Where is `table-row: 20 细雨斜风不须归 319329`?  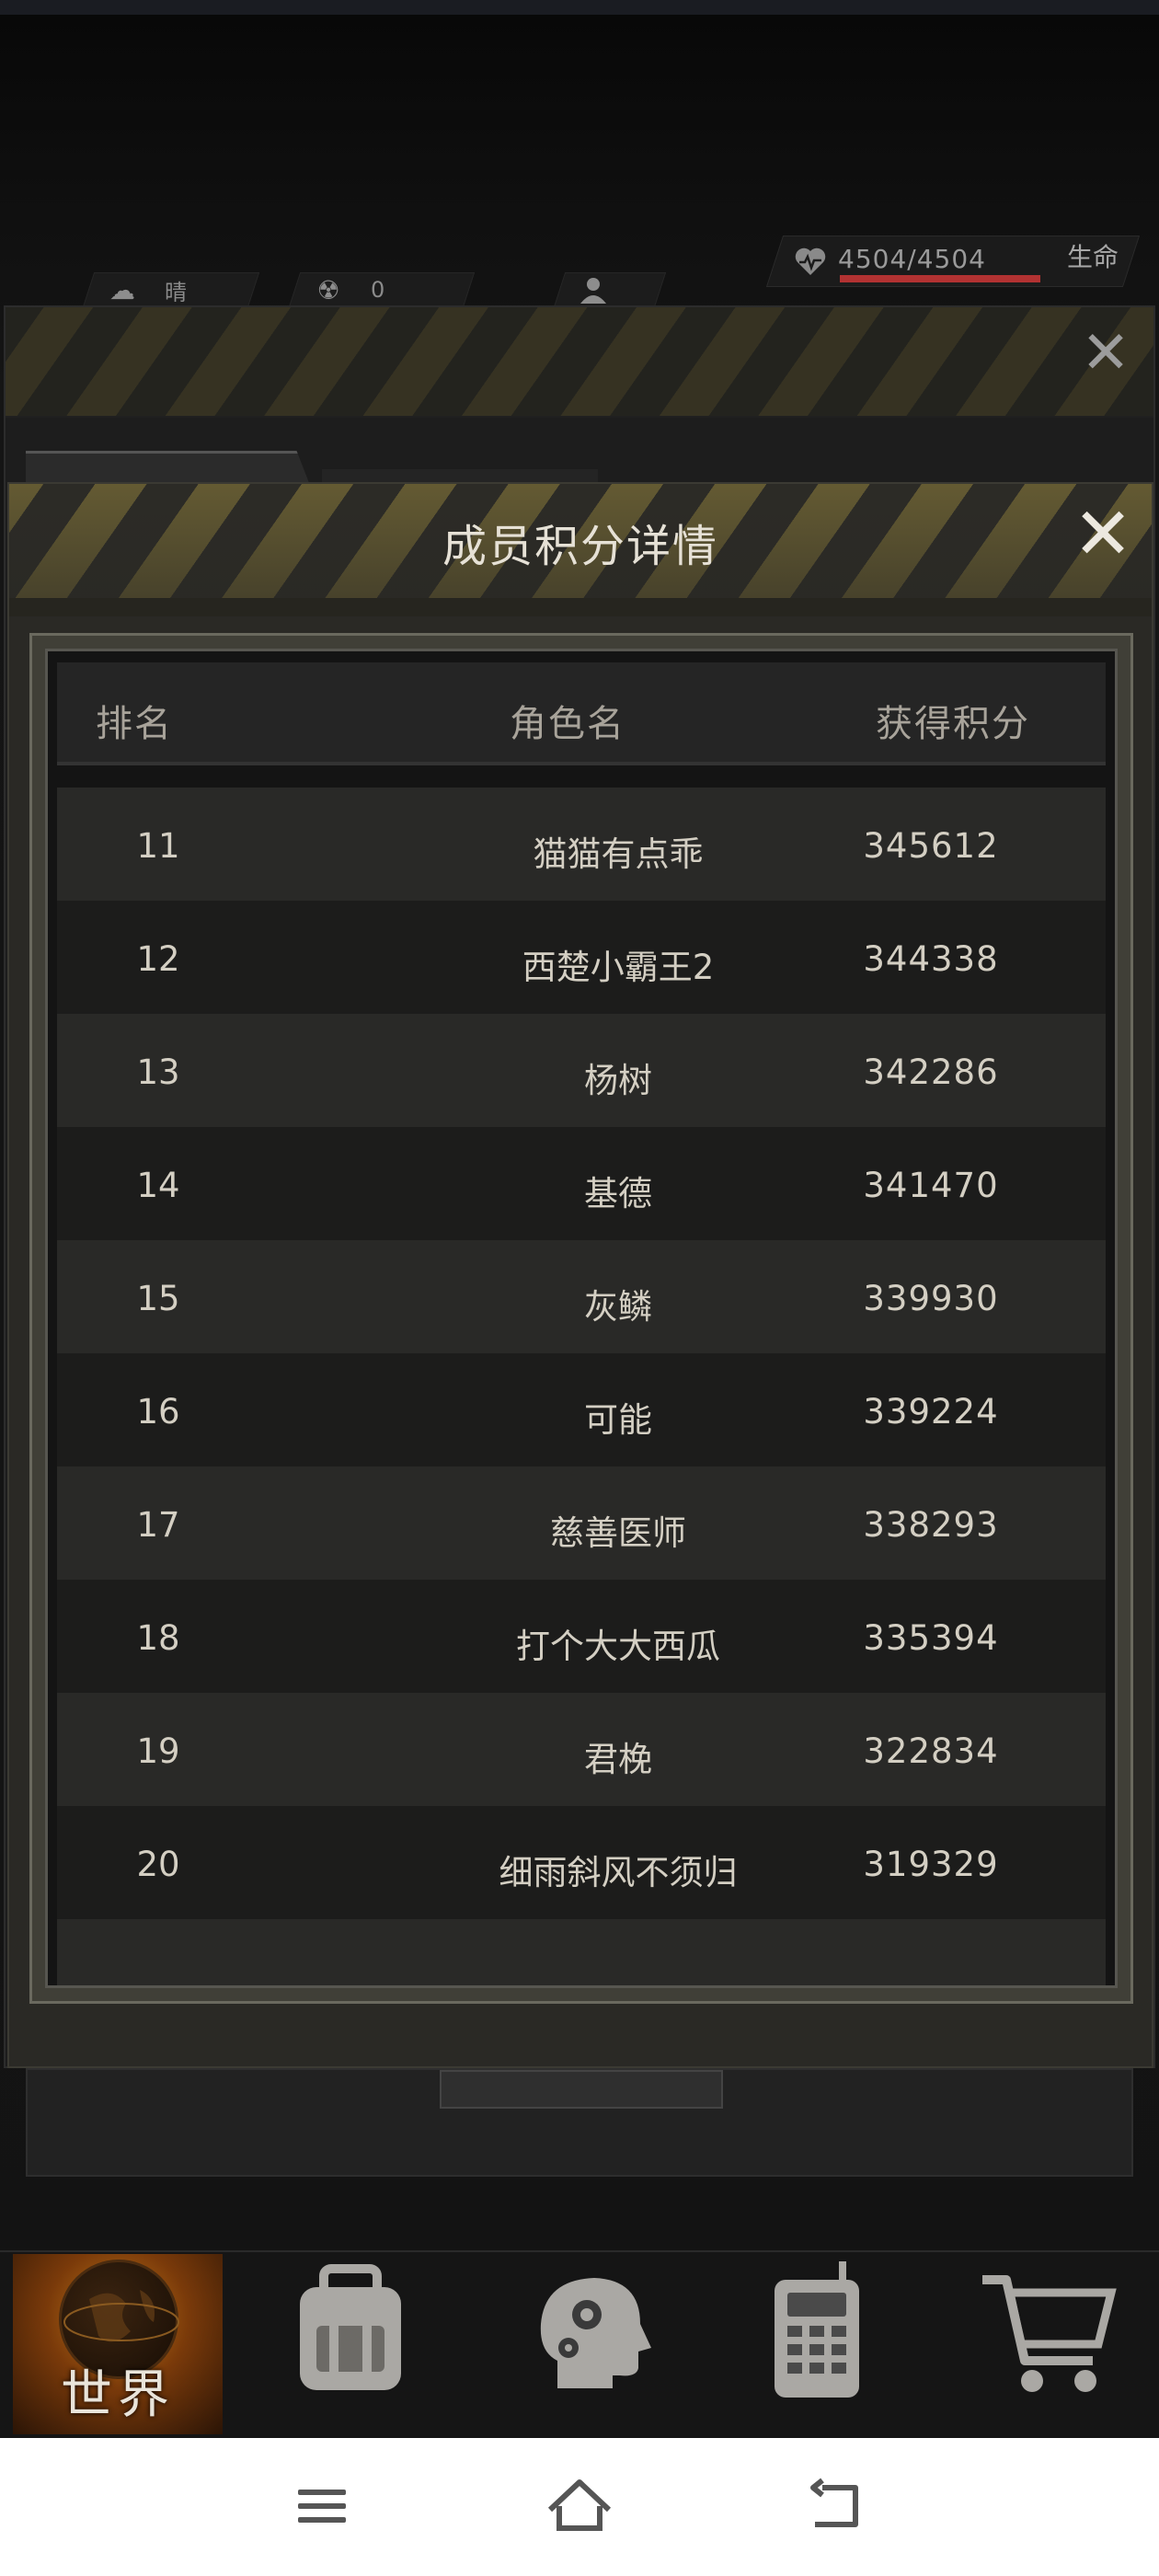 table-row: 20 细雨斜风不须归 319329 is located at coordinates (581, 1862).